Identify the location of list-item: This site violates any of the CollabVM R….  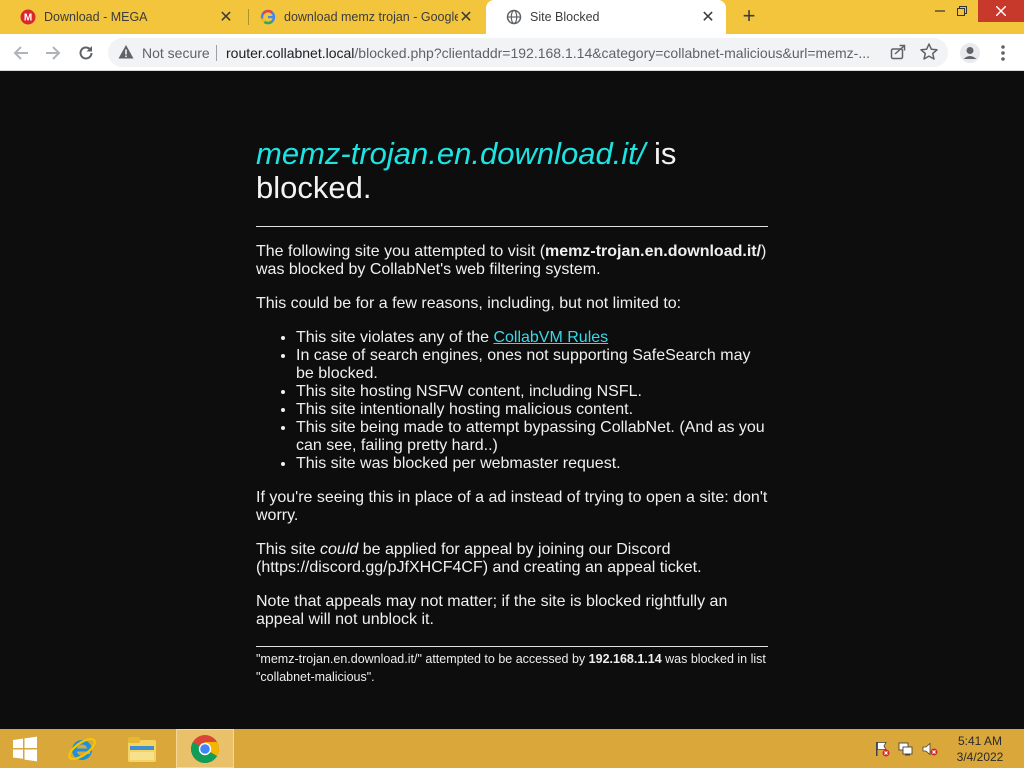
(532, 338).